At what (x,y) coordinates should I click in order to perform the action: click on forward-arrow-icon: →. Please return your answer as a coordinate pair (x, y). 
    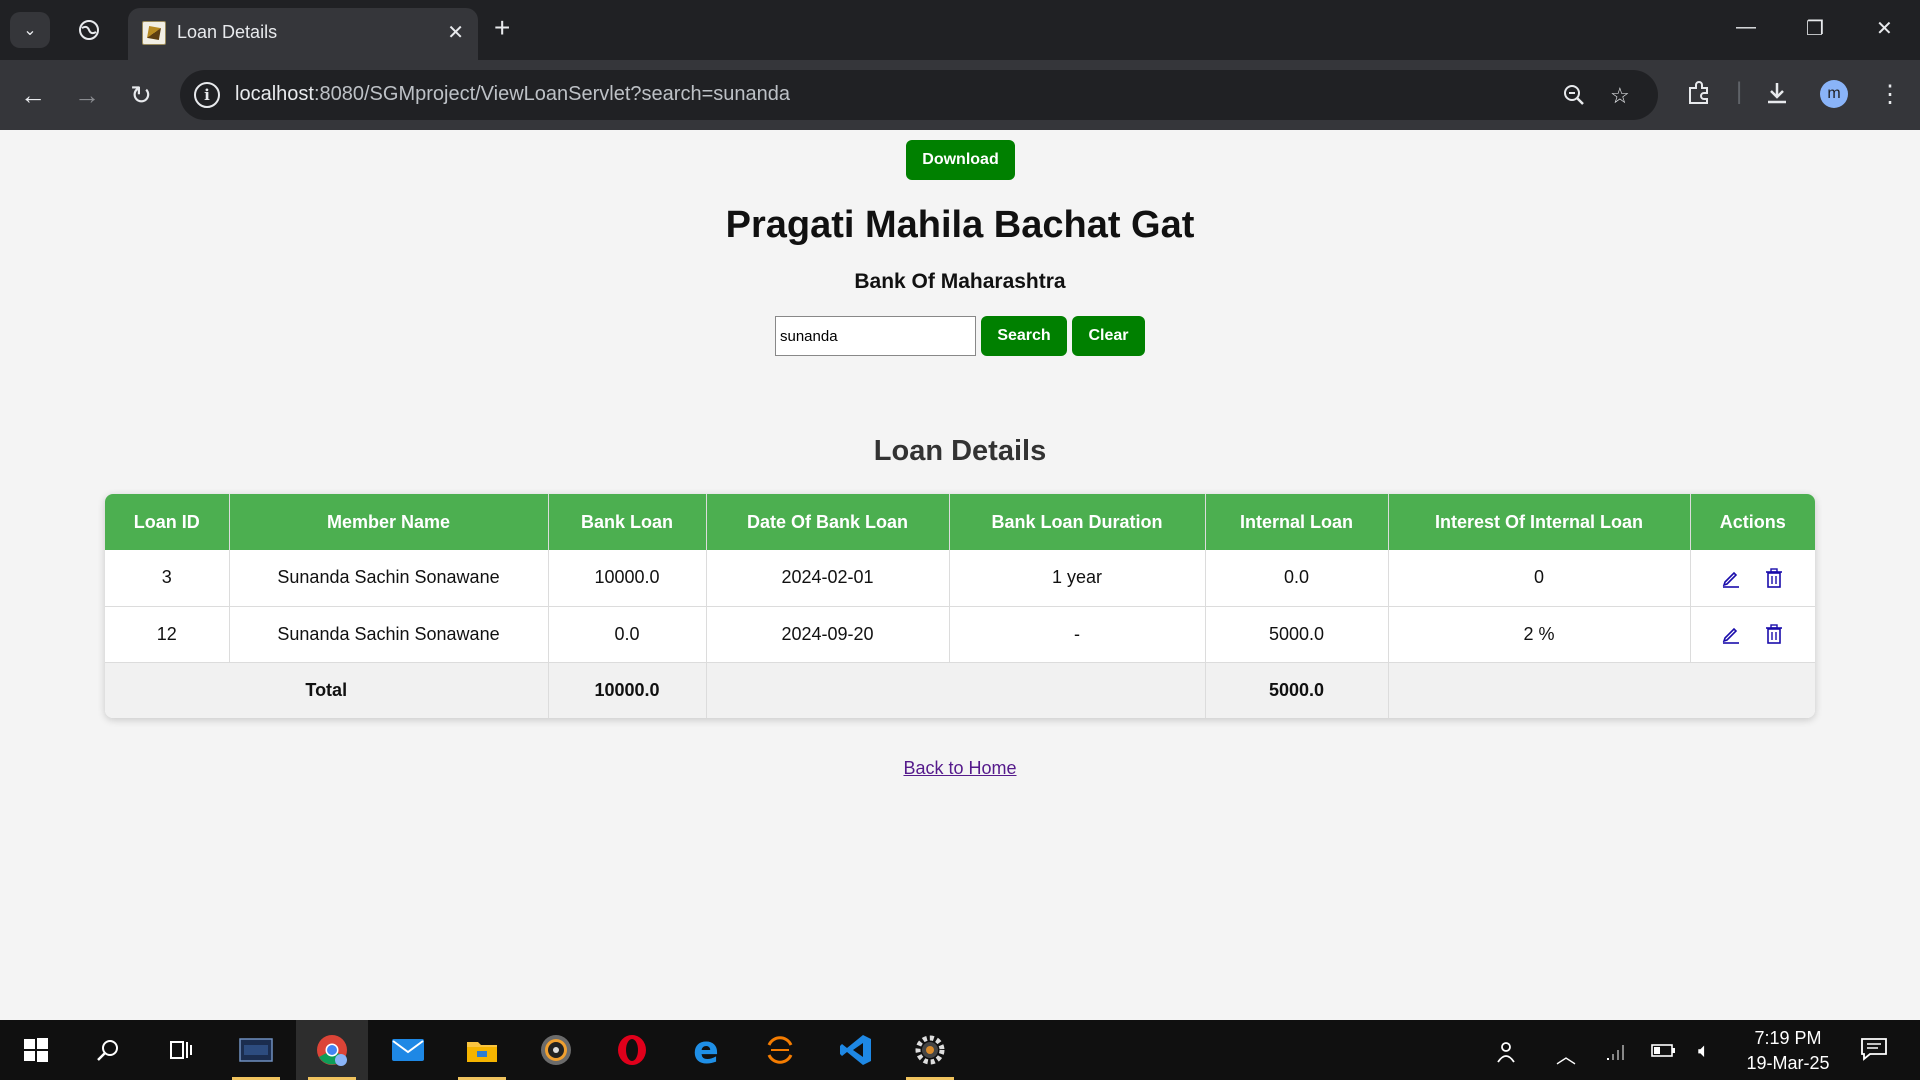
    Looking at the image, I should click on (87, 95).